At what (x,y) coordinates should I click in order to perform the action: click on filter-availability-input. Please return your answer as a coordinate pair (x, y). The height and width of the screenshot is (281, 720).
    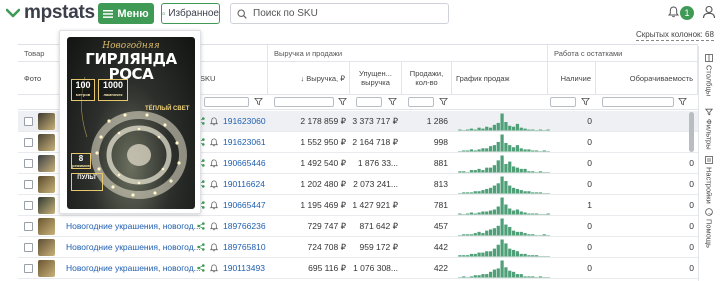
    Looking at the image, I should click on (563, 102).